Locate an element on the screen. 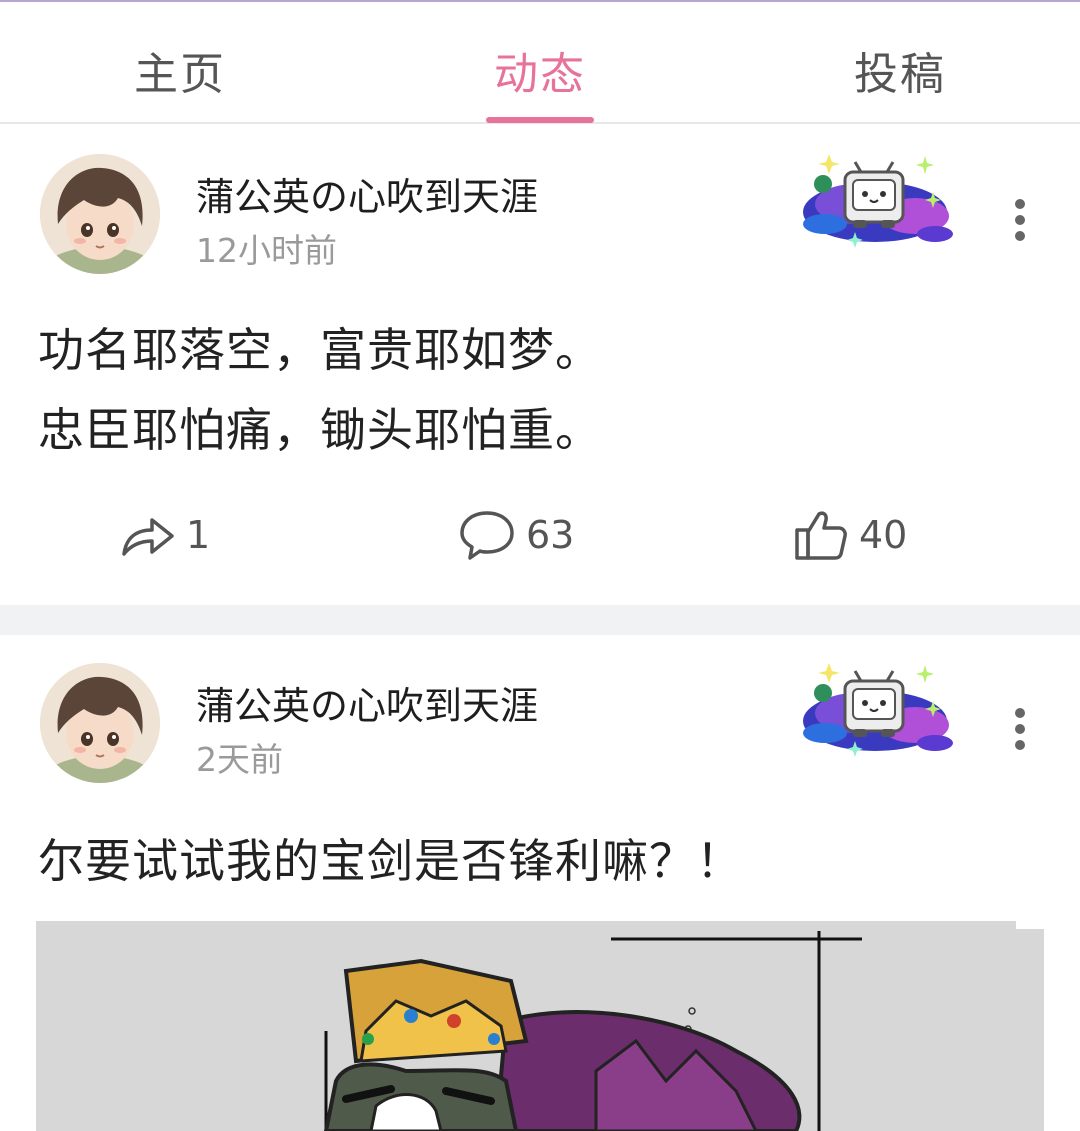 Image resolution: width=1080 pixels, height=1131 pixels. like-count: 40 is located at coordinates (883, 535).